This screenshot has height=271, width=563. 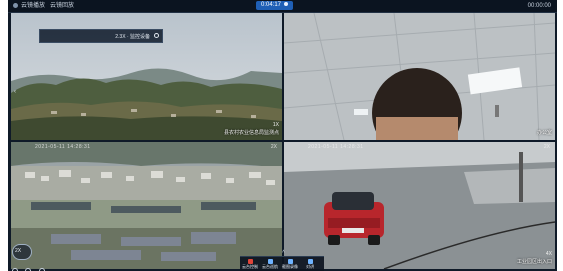 What do you see at coordinates (539, 6) in the screenshot?
I see `top-right-time: 00:00:00` at bounding box center [539, 6].